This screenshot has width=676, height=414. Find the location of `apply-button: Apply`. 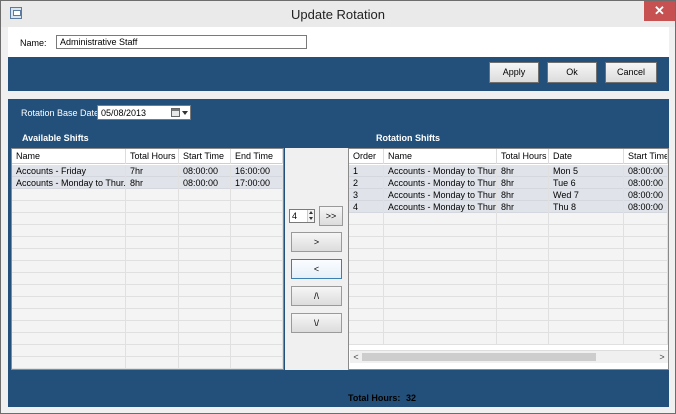

apply-button: Apply is located at coordinates (514, 72).